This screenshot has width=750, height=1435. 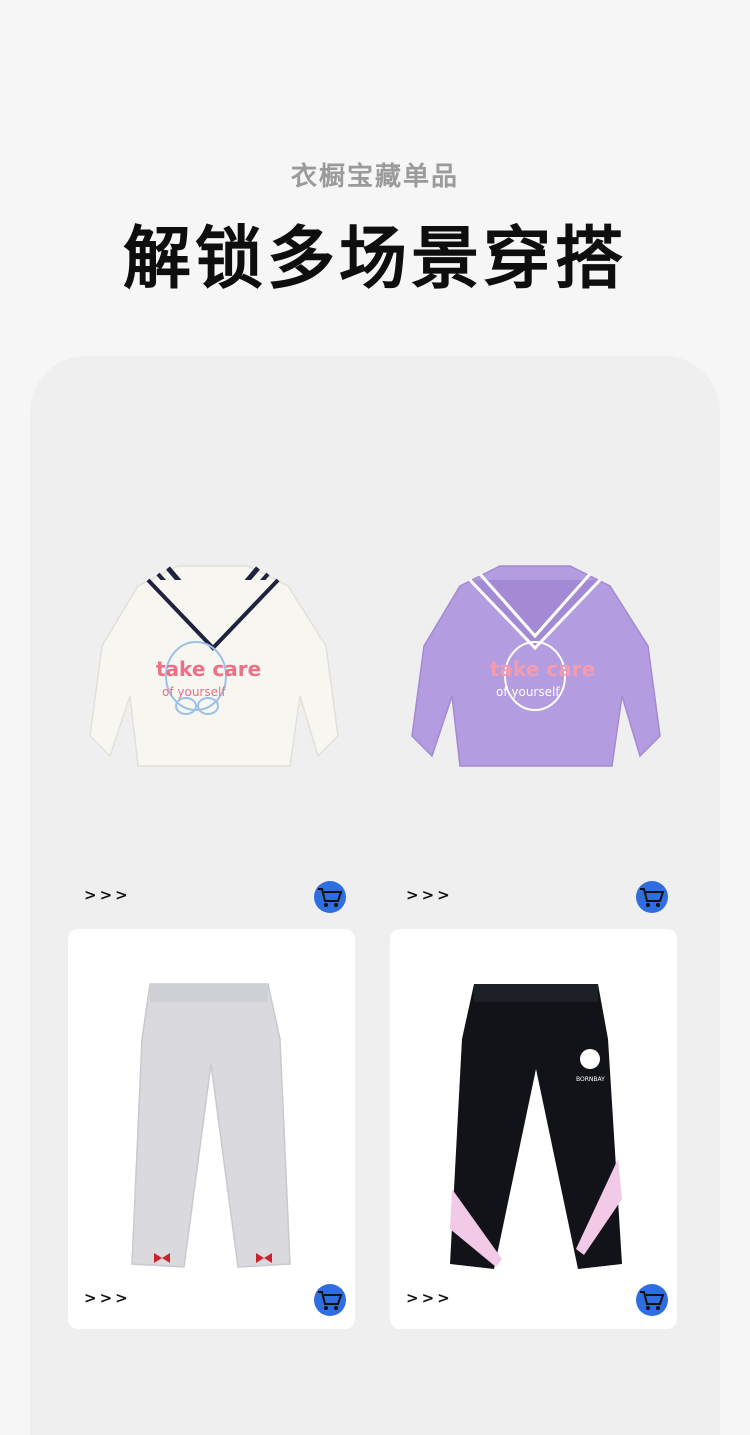 I want to click on product-card-grey-pants: >>>, so click(x=211, y=1129).